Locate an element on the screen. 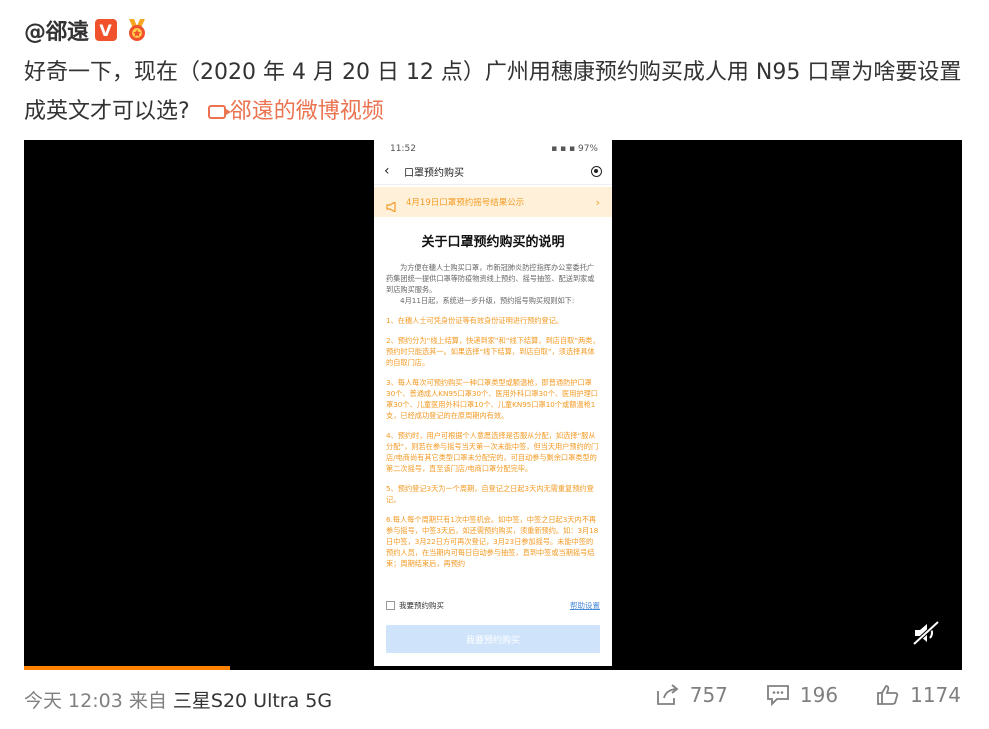  phone-checkbox-row: 我要预约购买 帮助设置 is located at coordinates (493, 602).